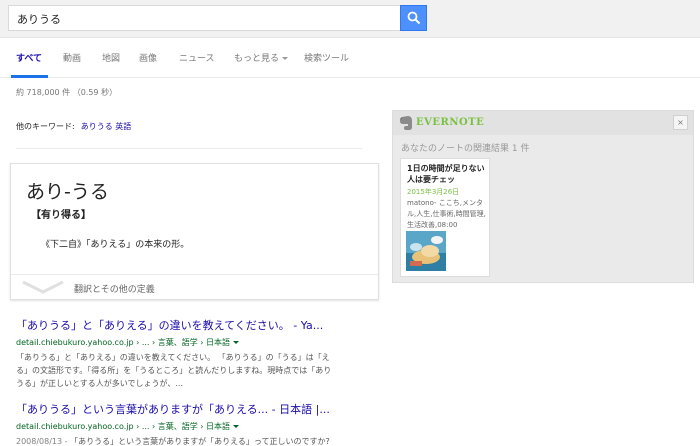  What do you see at coordinates (173, 357) in the screenshot?
I see `result-snippet-line: 「ありうる」と「ありえる」の違いを教えてください。 「ありうる」の「うる」は「え` at bounding box center [173, 357].